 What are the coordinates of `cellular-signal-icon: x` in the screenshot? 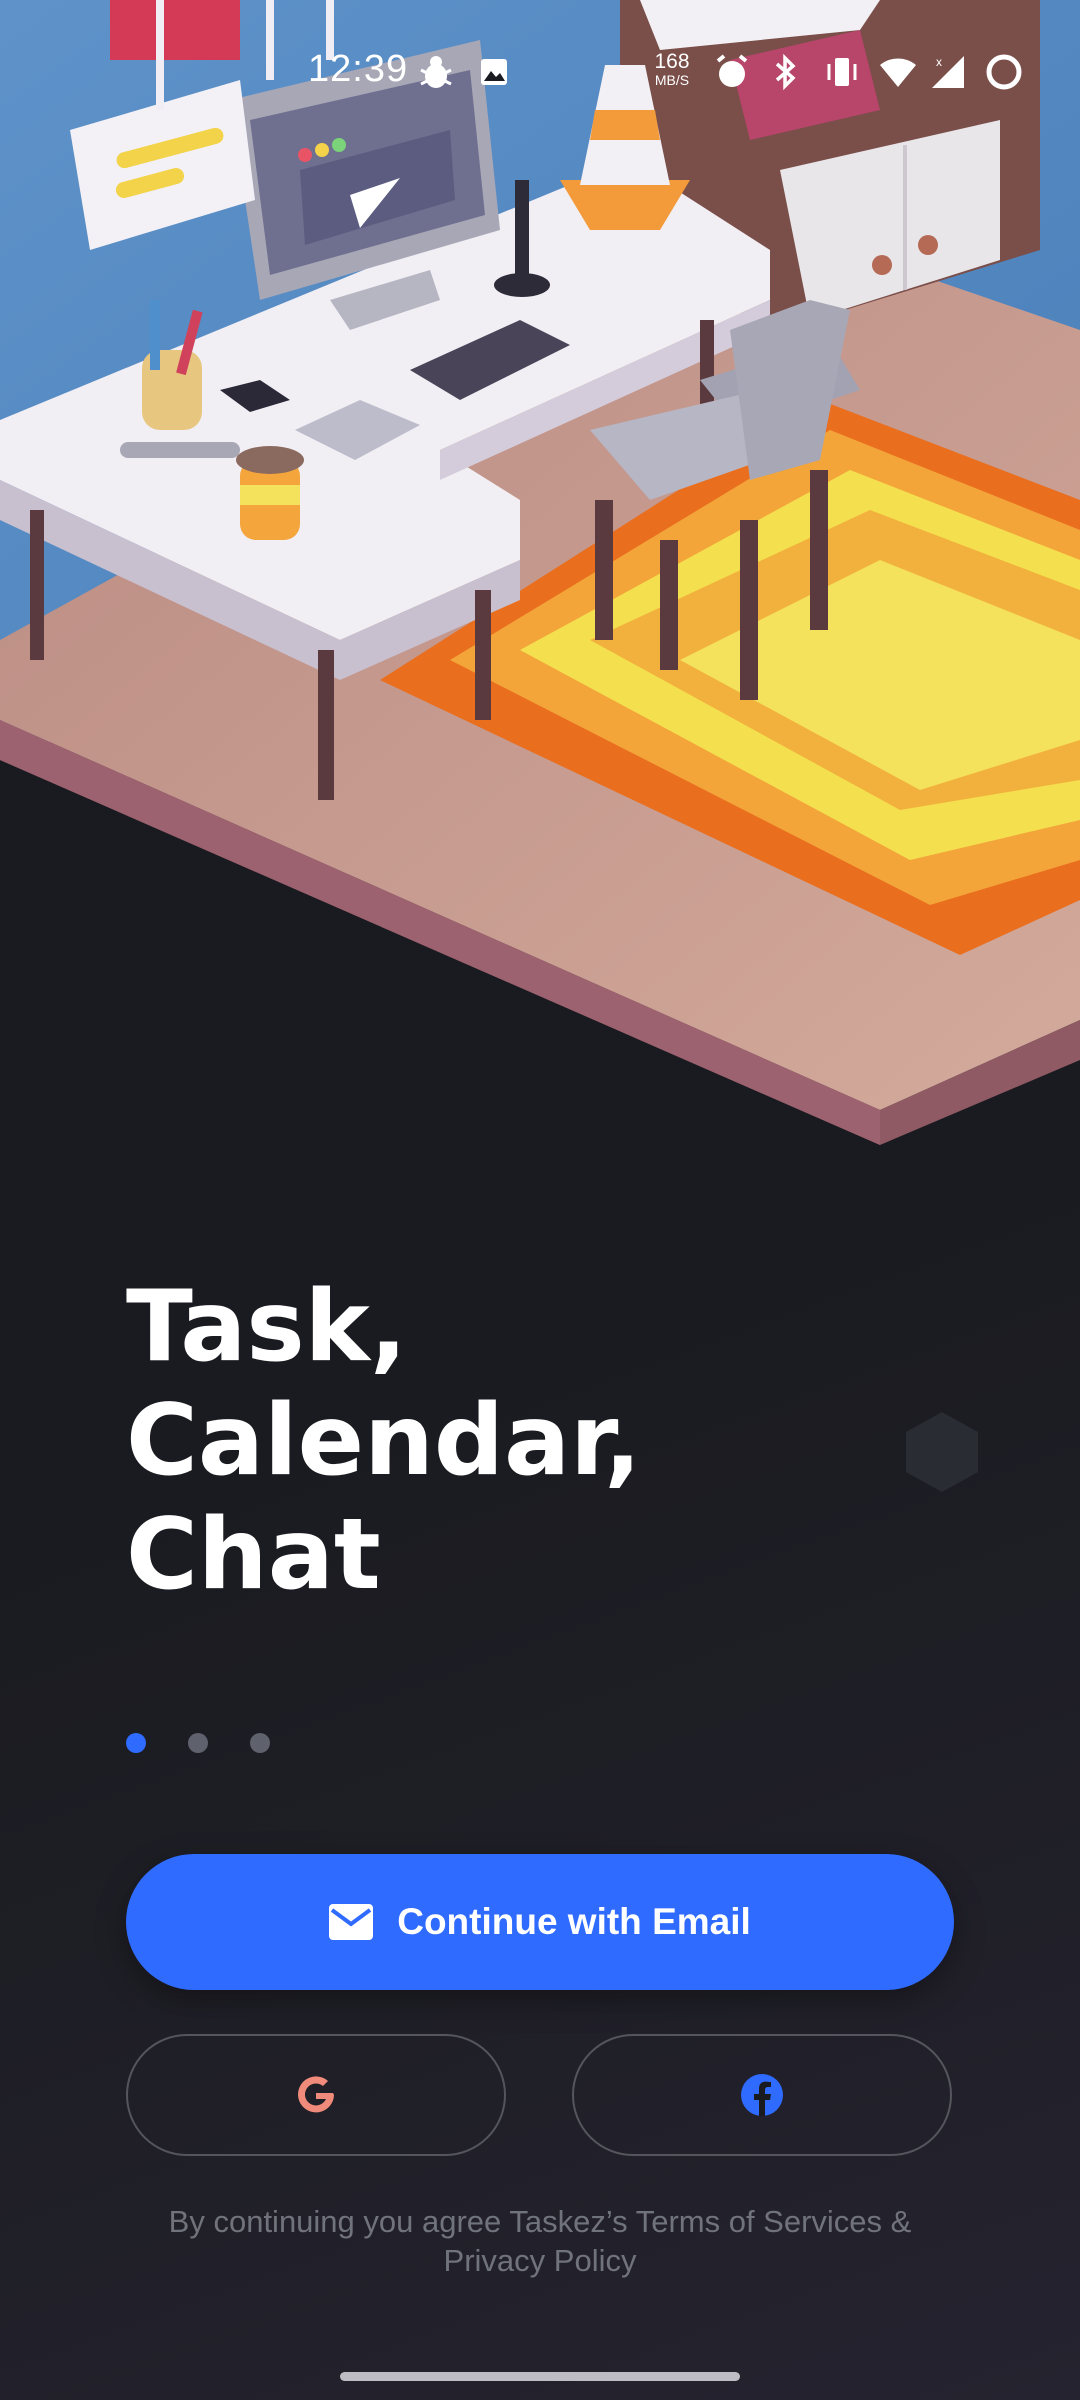 It's located at (948, 72).